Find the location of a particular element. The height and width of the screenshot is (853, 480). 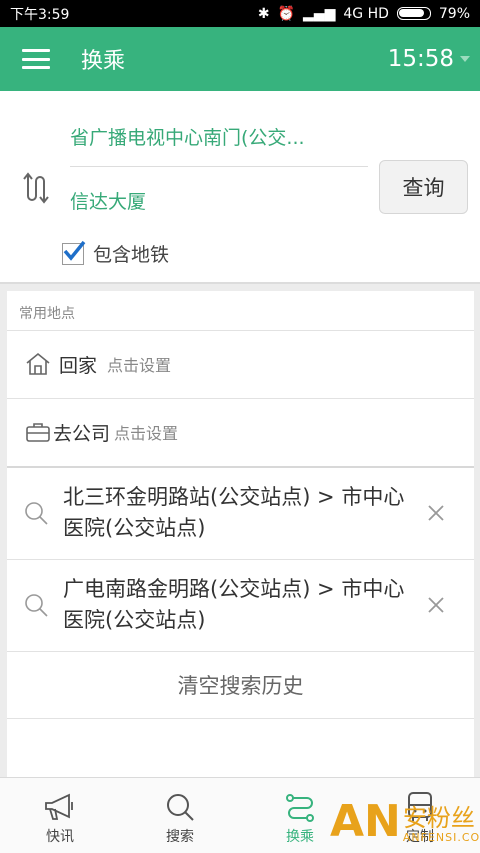

checkmark-icon is located at coordinates (74, 250).